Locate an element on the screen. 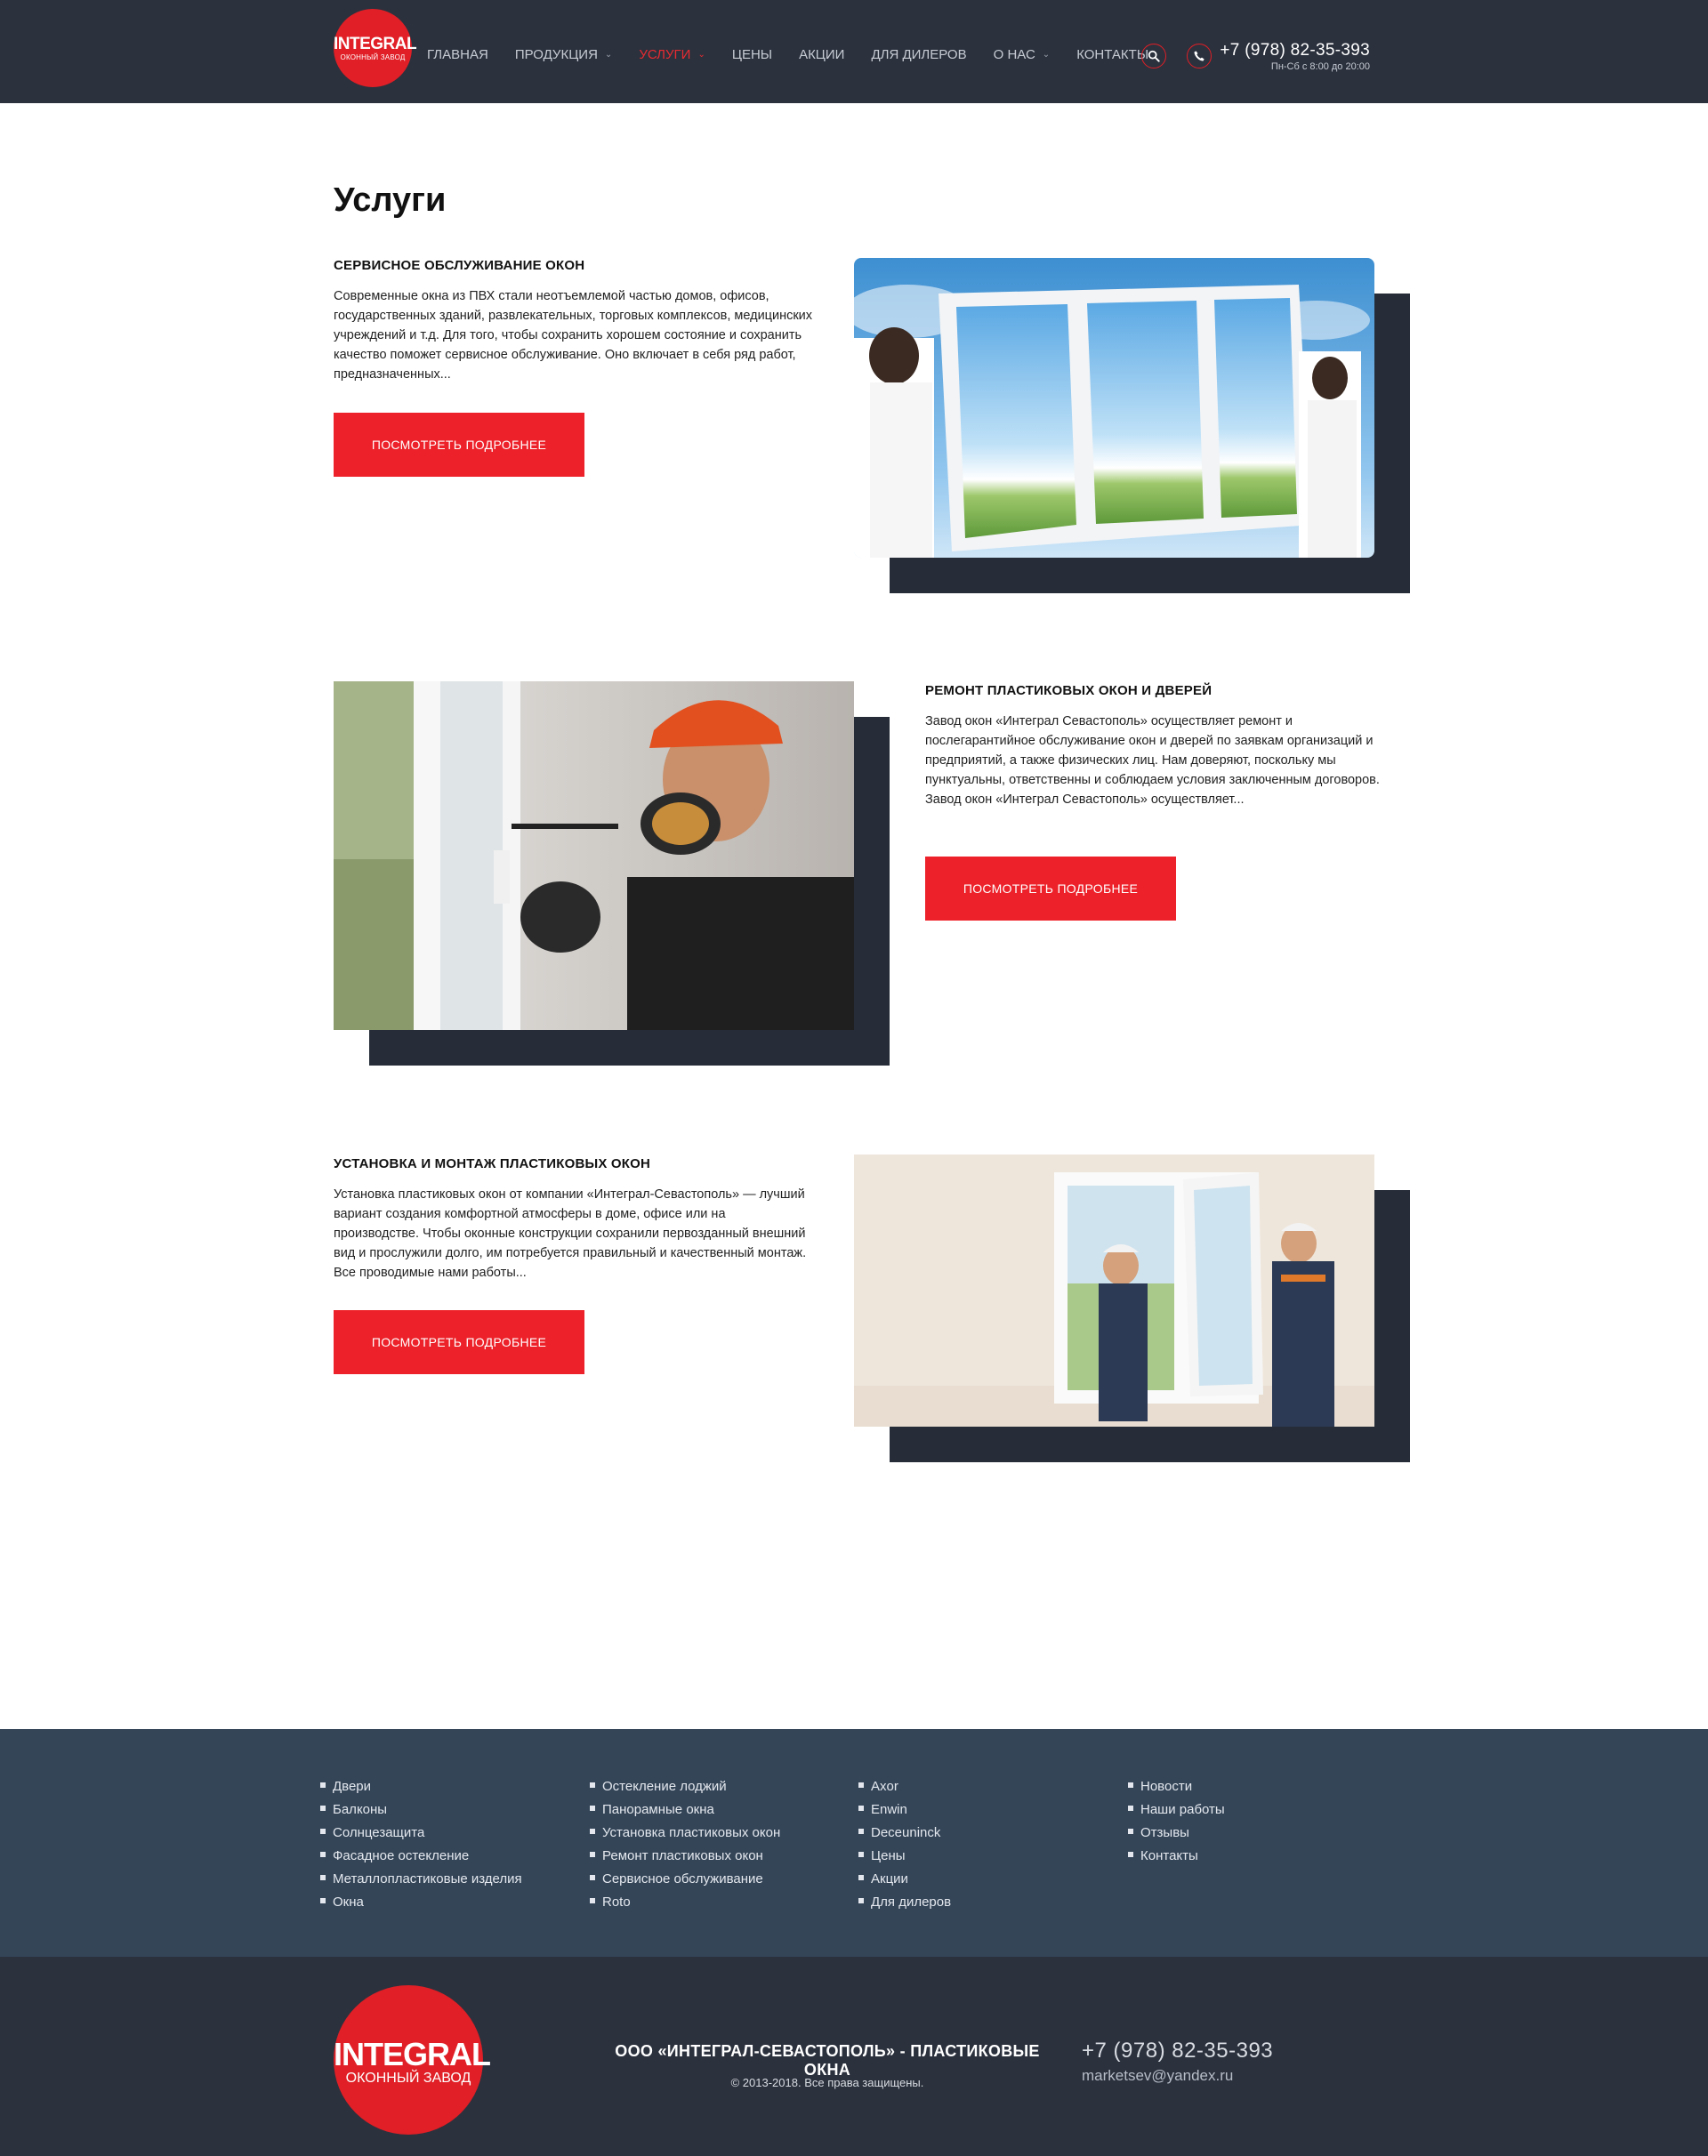  footer-link: Двери is located at coordinates (421, 1787).